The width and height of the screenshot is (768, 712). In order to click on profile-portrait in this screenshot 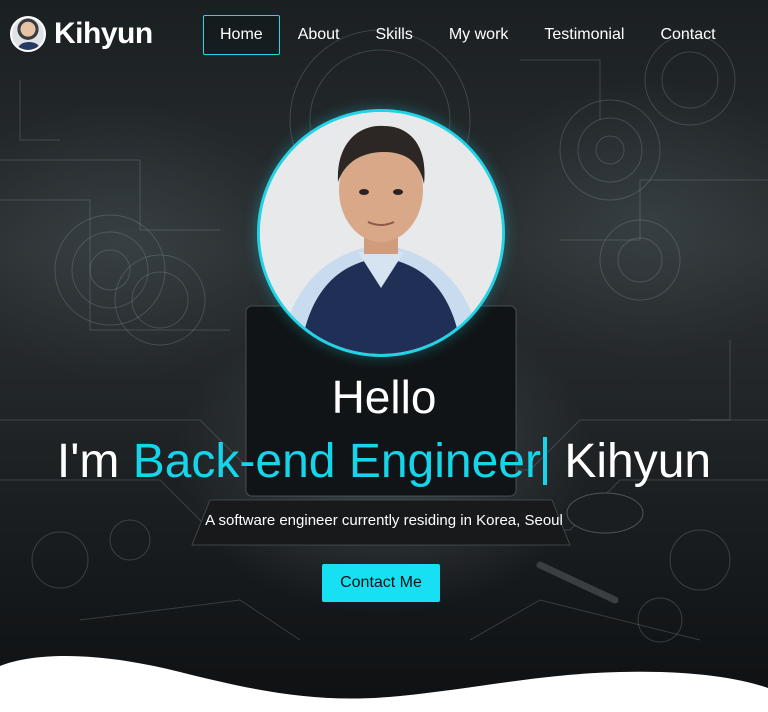, I will do `click(381, 233)`.